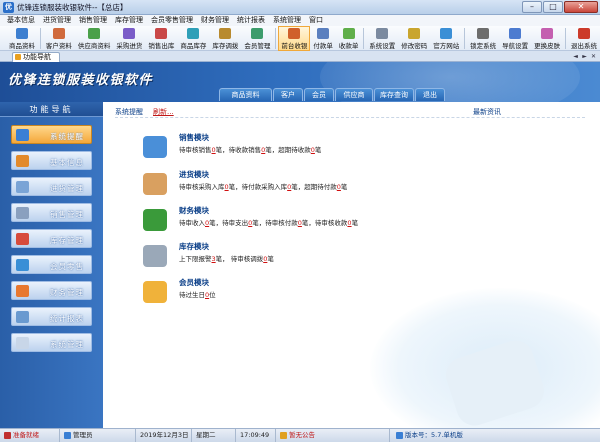 This screenshot has height=442, width=600. I want to click on toolbar-button: 会员管理, so click(257, 38).